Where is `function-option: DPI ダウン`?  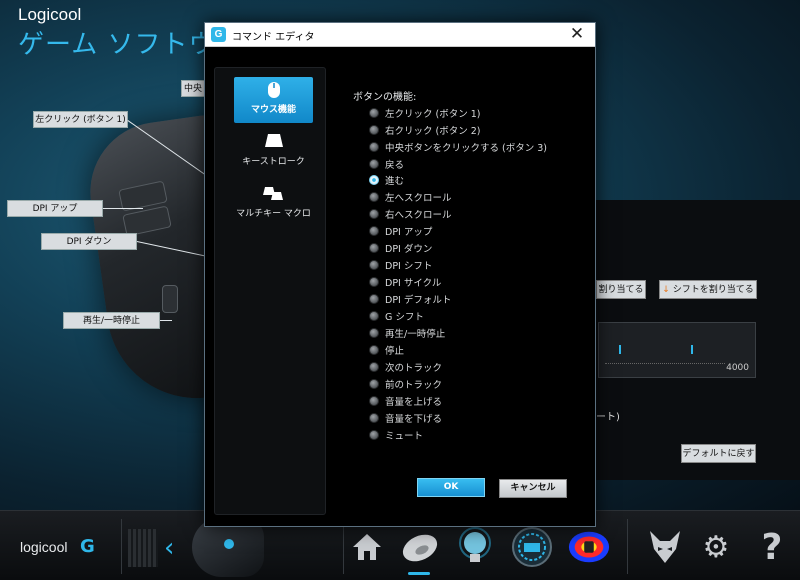 function-option: DPI ダウン is located at coordinates (400, 247).